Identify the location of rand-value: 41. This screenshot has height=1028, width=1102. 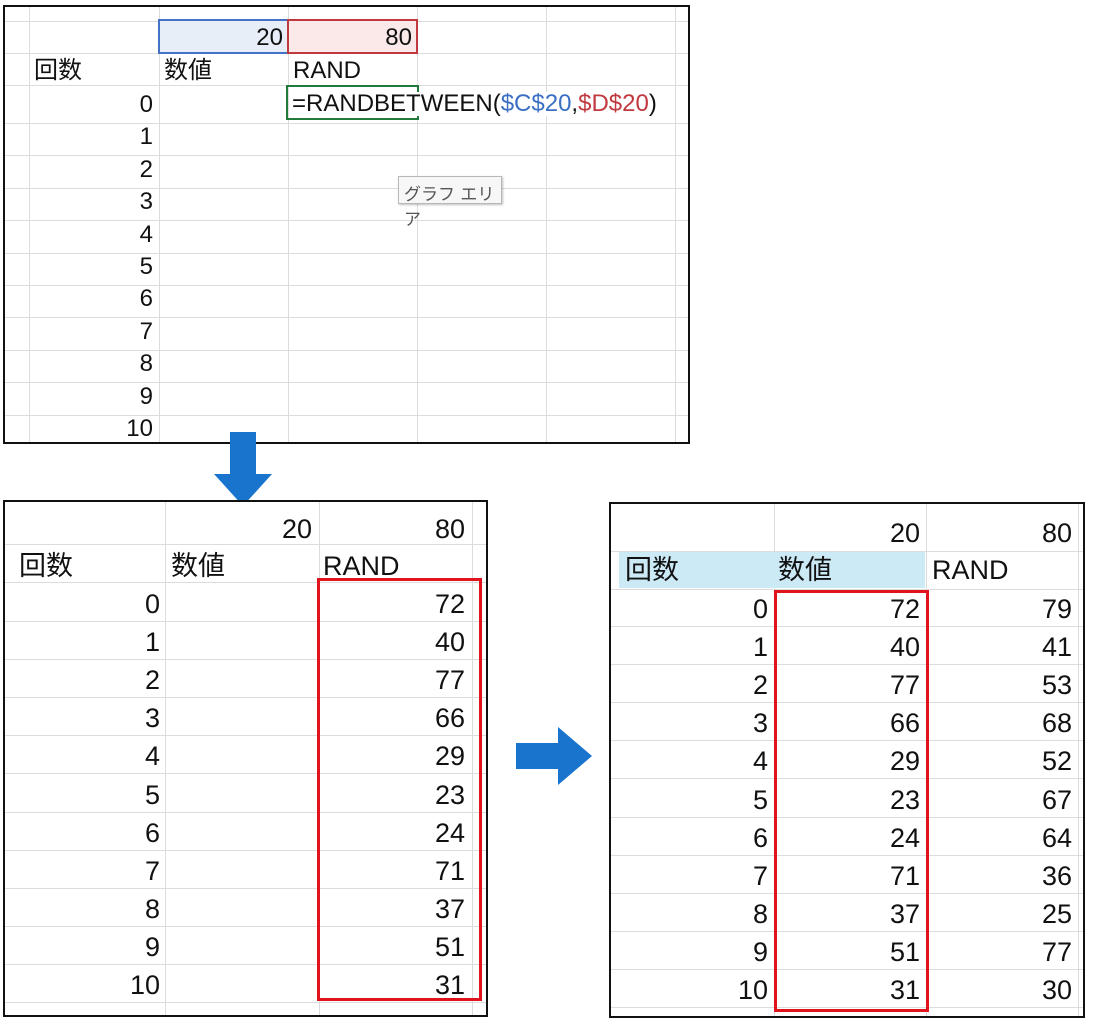
(1056, 647).